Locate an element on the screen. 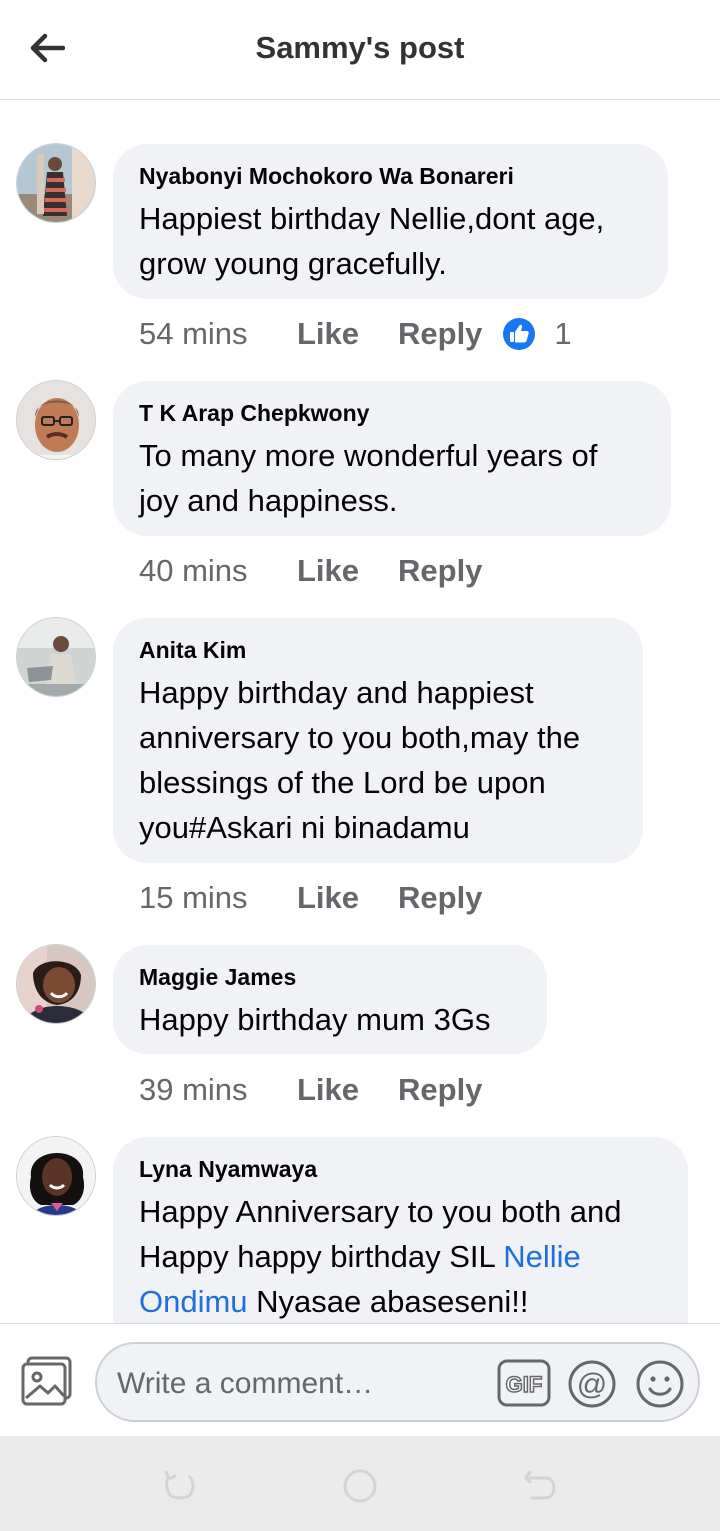 Image resolution: width=720 pixels, height=1531 pixels. comment-timestamp: 40 mins is located at coordinates (193, 570).